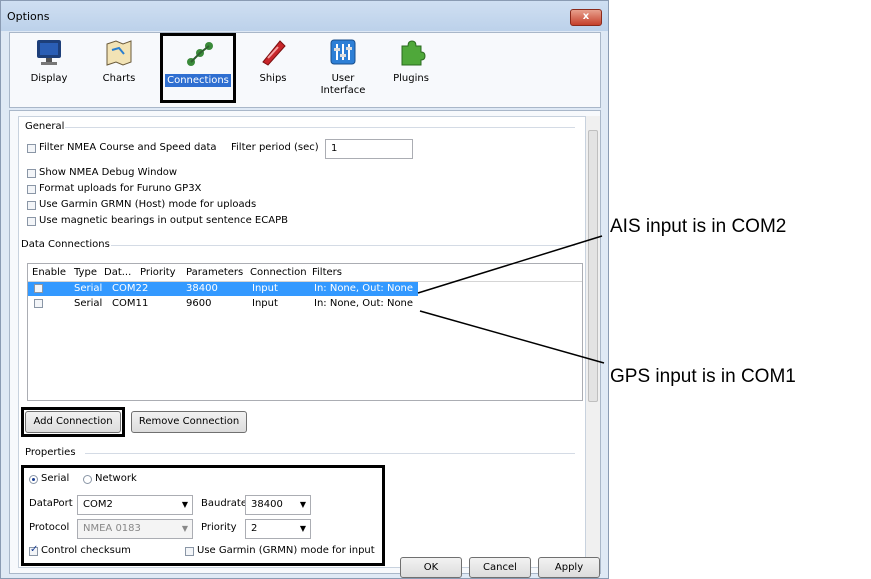 The height and width of the screenshot is (579, 871). Describe the element at coordinates (512, 337) in the screenshot. I see `gps-callout-line` at that location.